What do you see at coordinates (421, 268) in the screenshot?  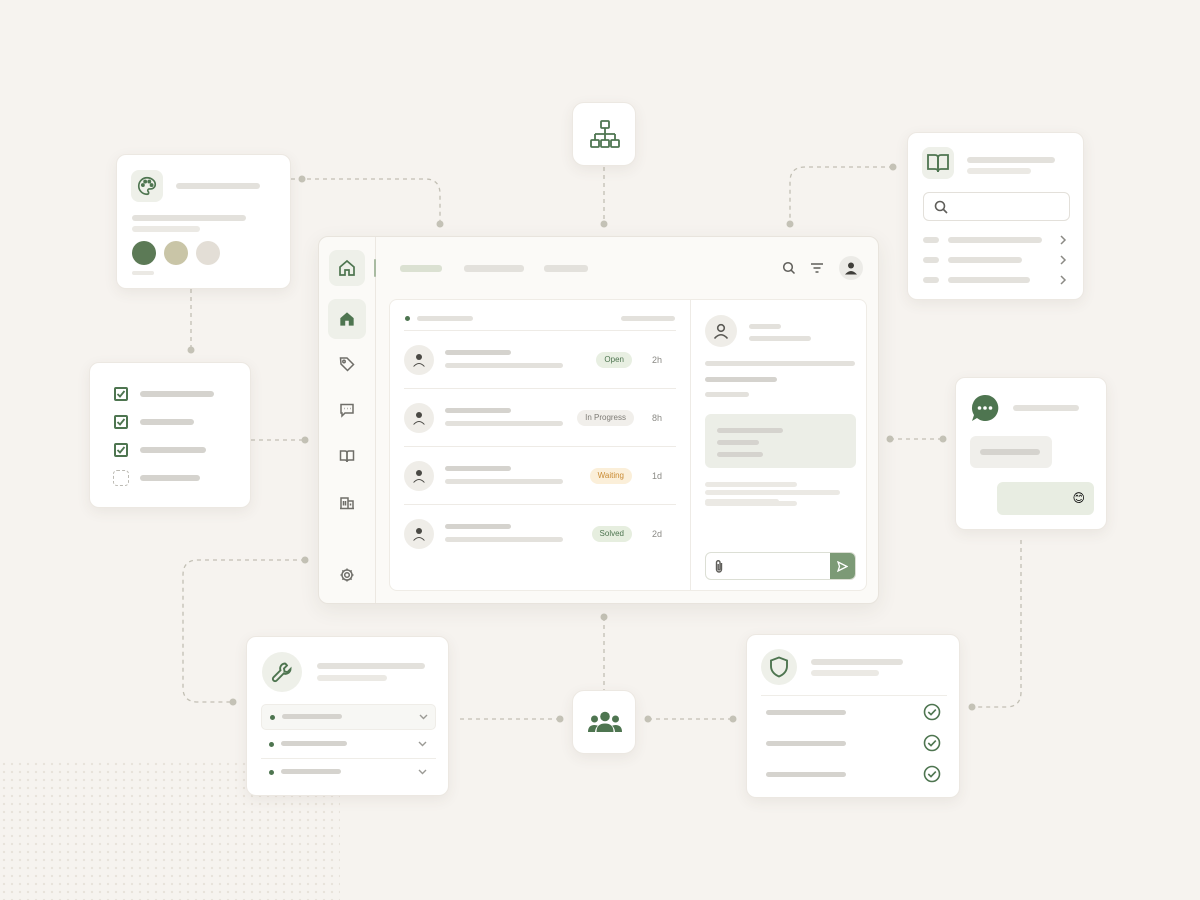 I see `tab-active` at bounding box center [421, 268].